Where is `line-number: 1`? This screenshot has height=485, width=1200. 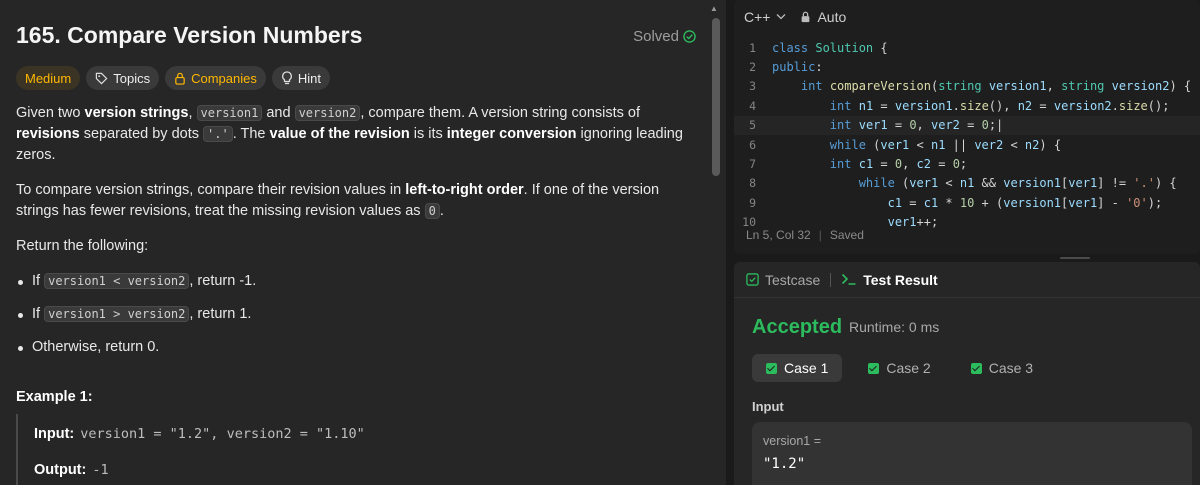
line-number: 1 is located at coordinates (752, 47).